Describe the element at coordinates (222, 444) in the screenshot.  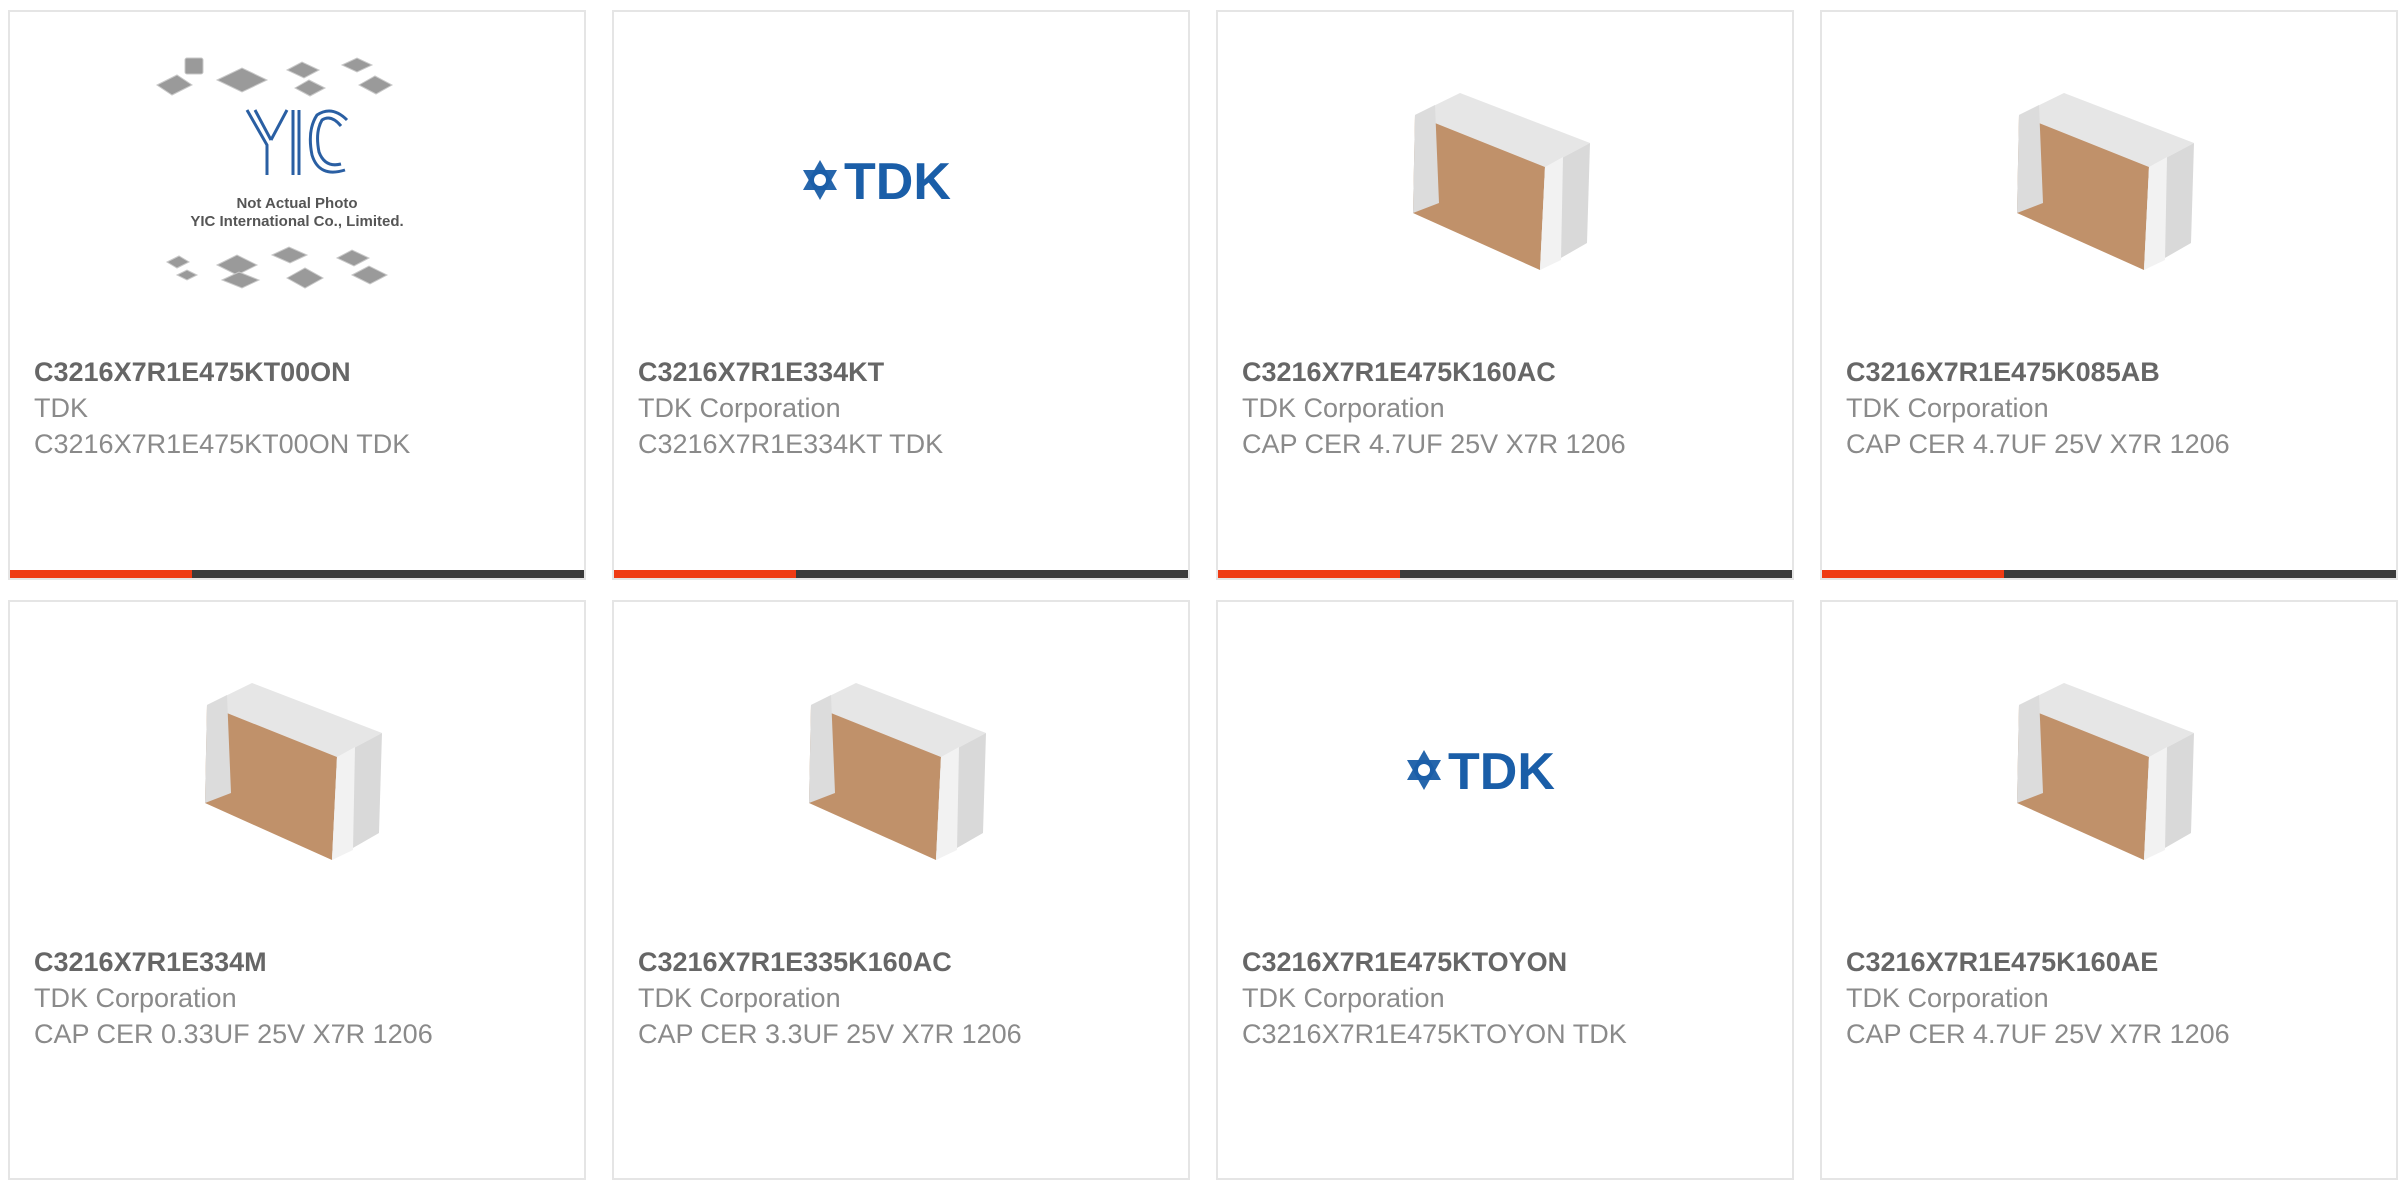
I see `description: C3216X7R1E475KT00ON TDK` at that location.